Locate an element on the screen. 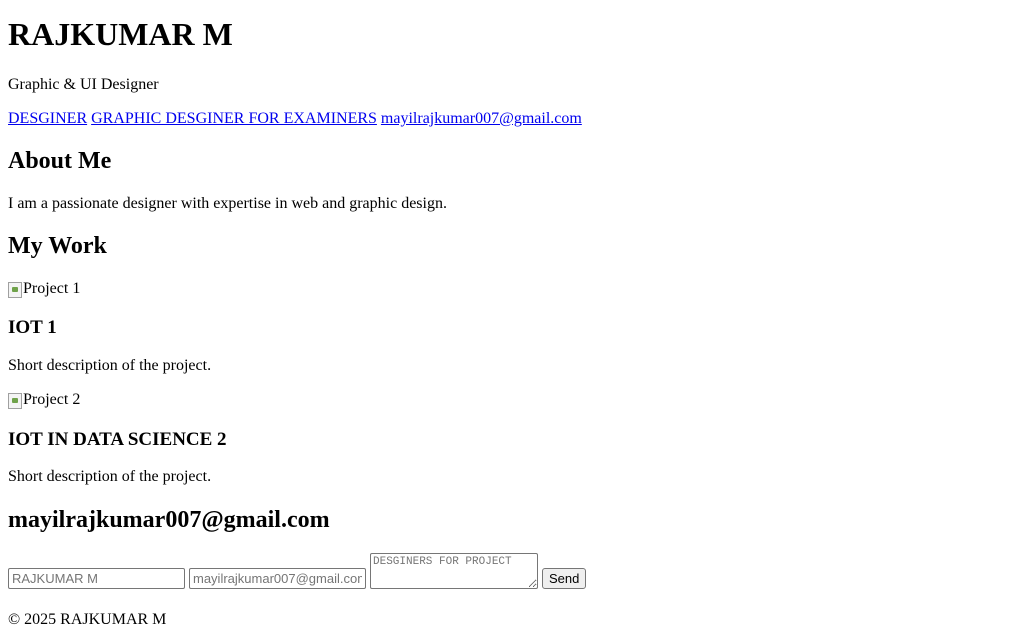 This screenshot has width=1028, height=635. about-heading: About Me is located at coordinates (60, 161).